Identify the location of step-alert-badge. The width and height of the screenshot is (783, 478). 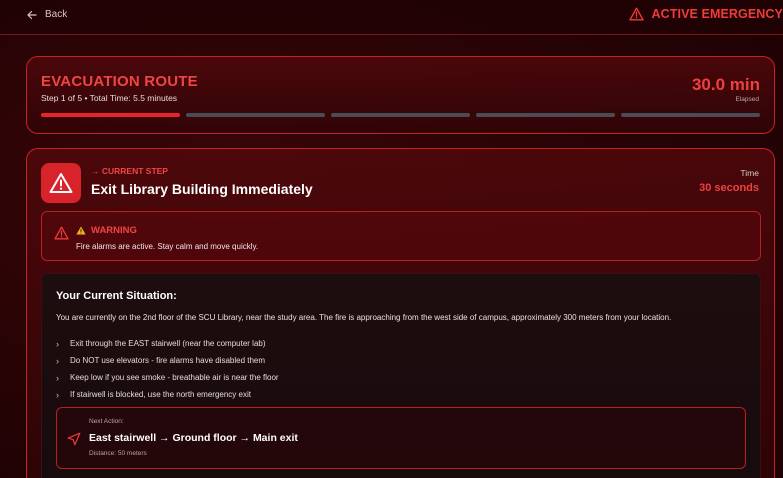
(61, 183).